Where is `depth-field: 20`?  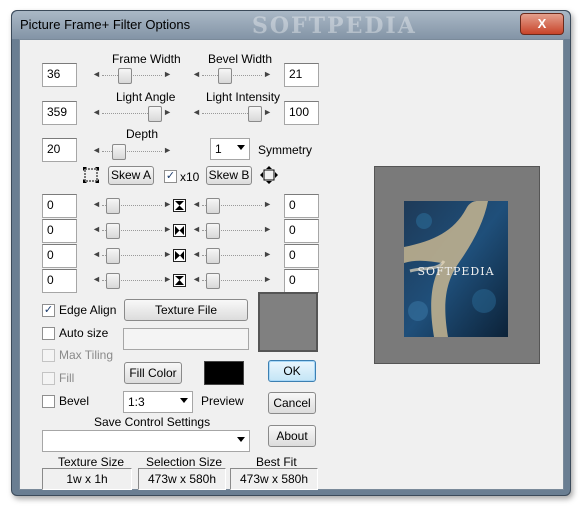 depth-field: 20 is located at coordinates (59, 150).